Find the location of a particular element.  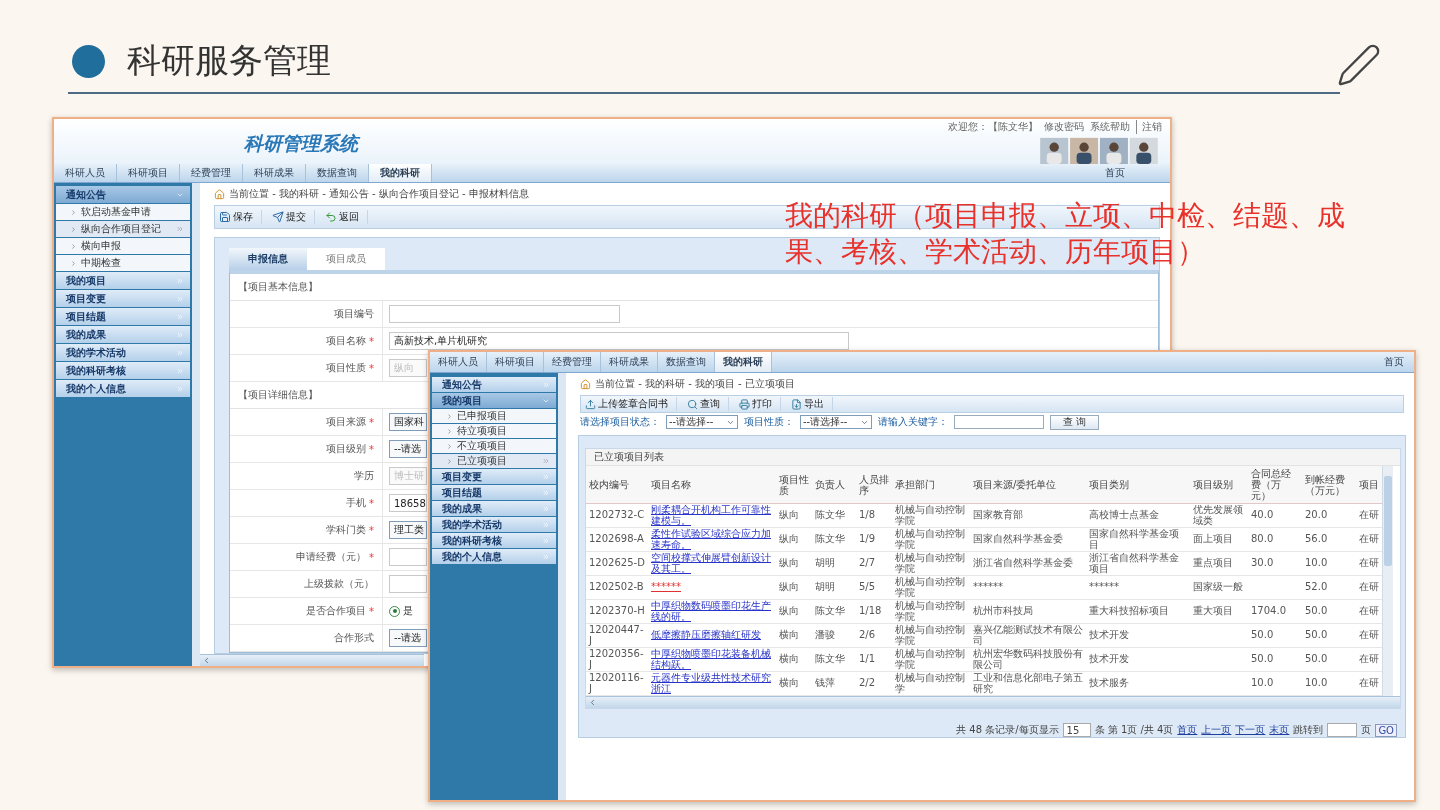

toolbar-button: 查询 is located at coordinates (708, 404).